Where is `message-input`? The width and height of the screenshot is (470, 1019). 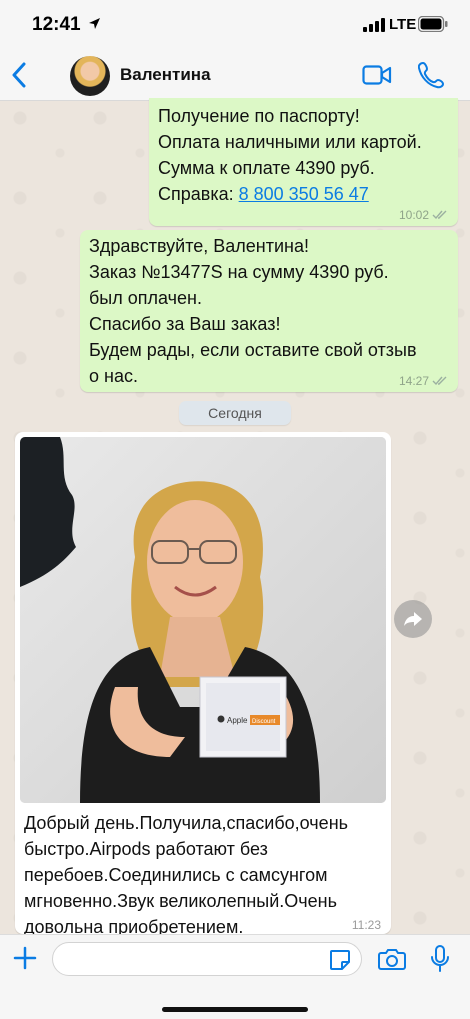
message-input is located at coordinates (207, 959).